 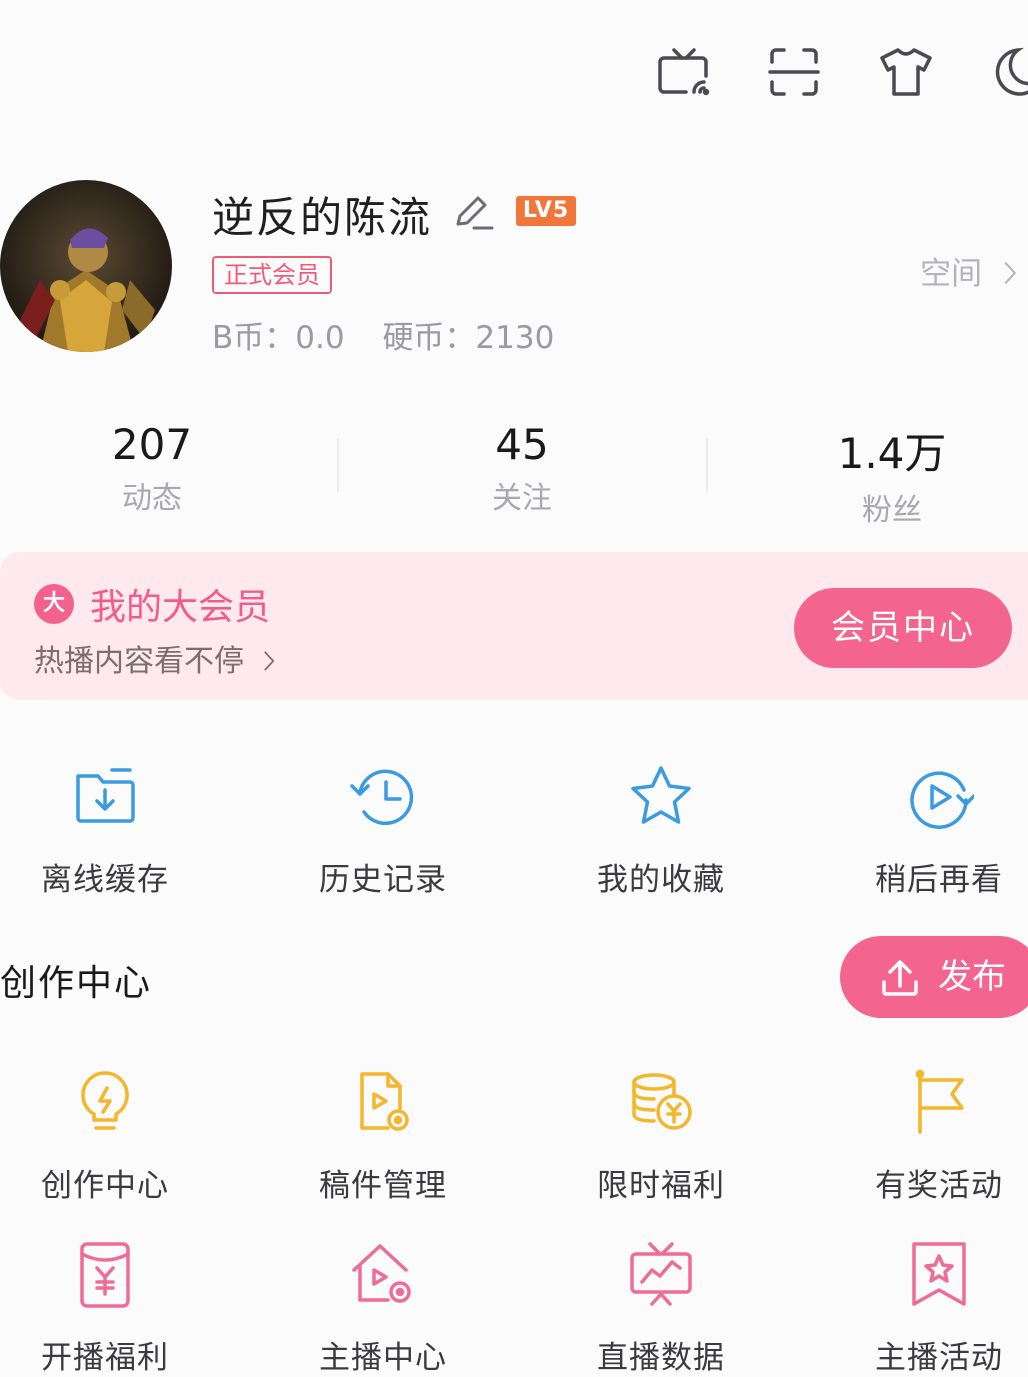 I want to click on red-packet-icon, so click(x=105, y=1275).